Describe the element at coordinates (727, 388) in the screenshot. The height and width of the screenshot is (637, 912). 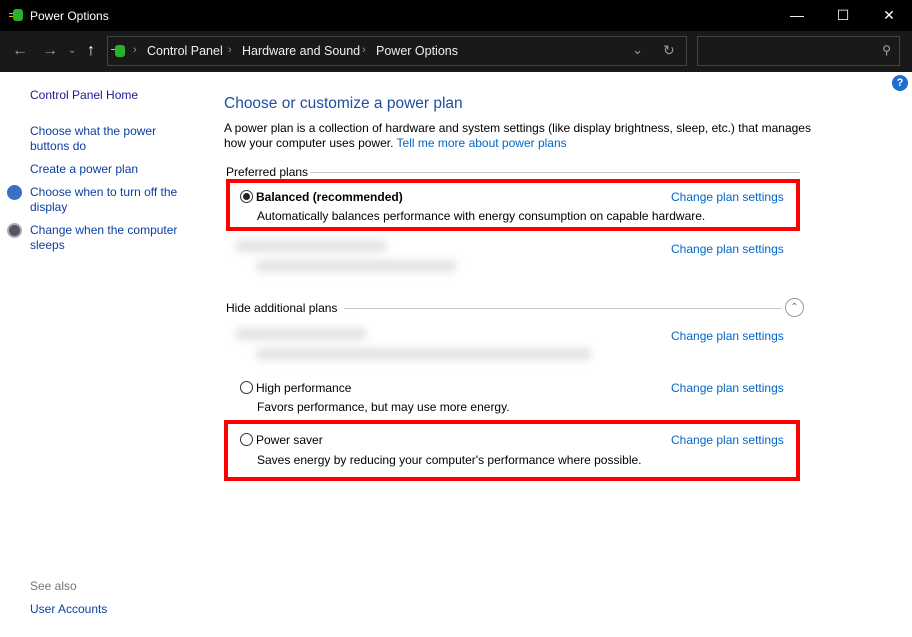
I see `change-plan-settings-high-performance: Change plan settings` at that location.